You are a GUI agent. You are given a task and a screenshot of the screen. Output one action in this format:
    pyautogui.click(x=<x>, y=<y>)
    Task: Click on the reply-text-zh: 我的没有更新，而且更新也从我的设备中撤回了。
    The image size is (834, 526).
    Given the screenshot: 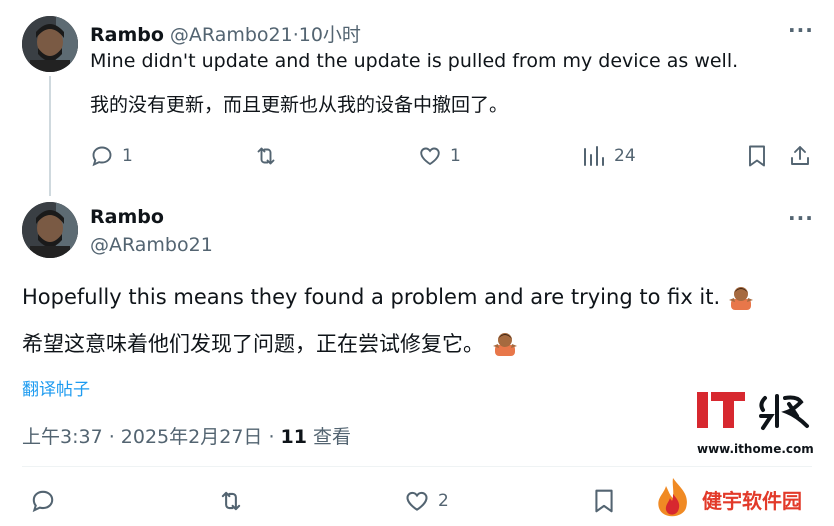 What is the action you would take?
    pyautogui.click(x=299, y=105)
    